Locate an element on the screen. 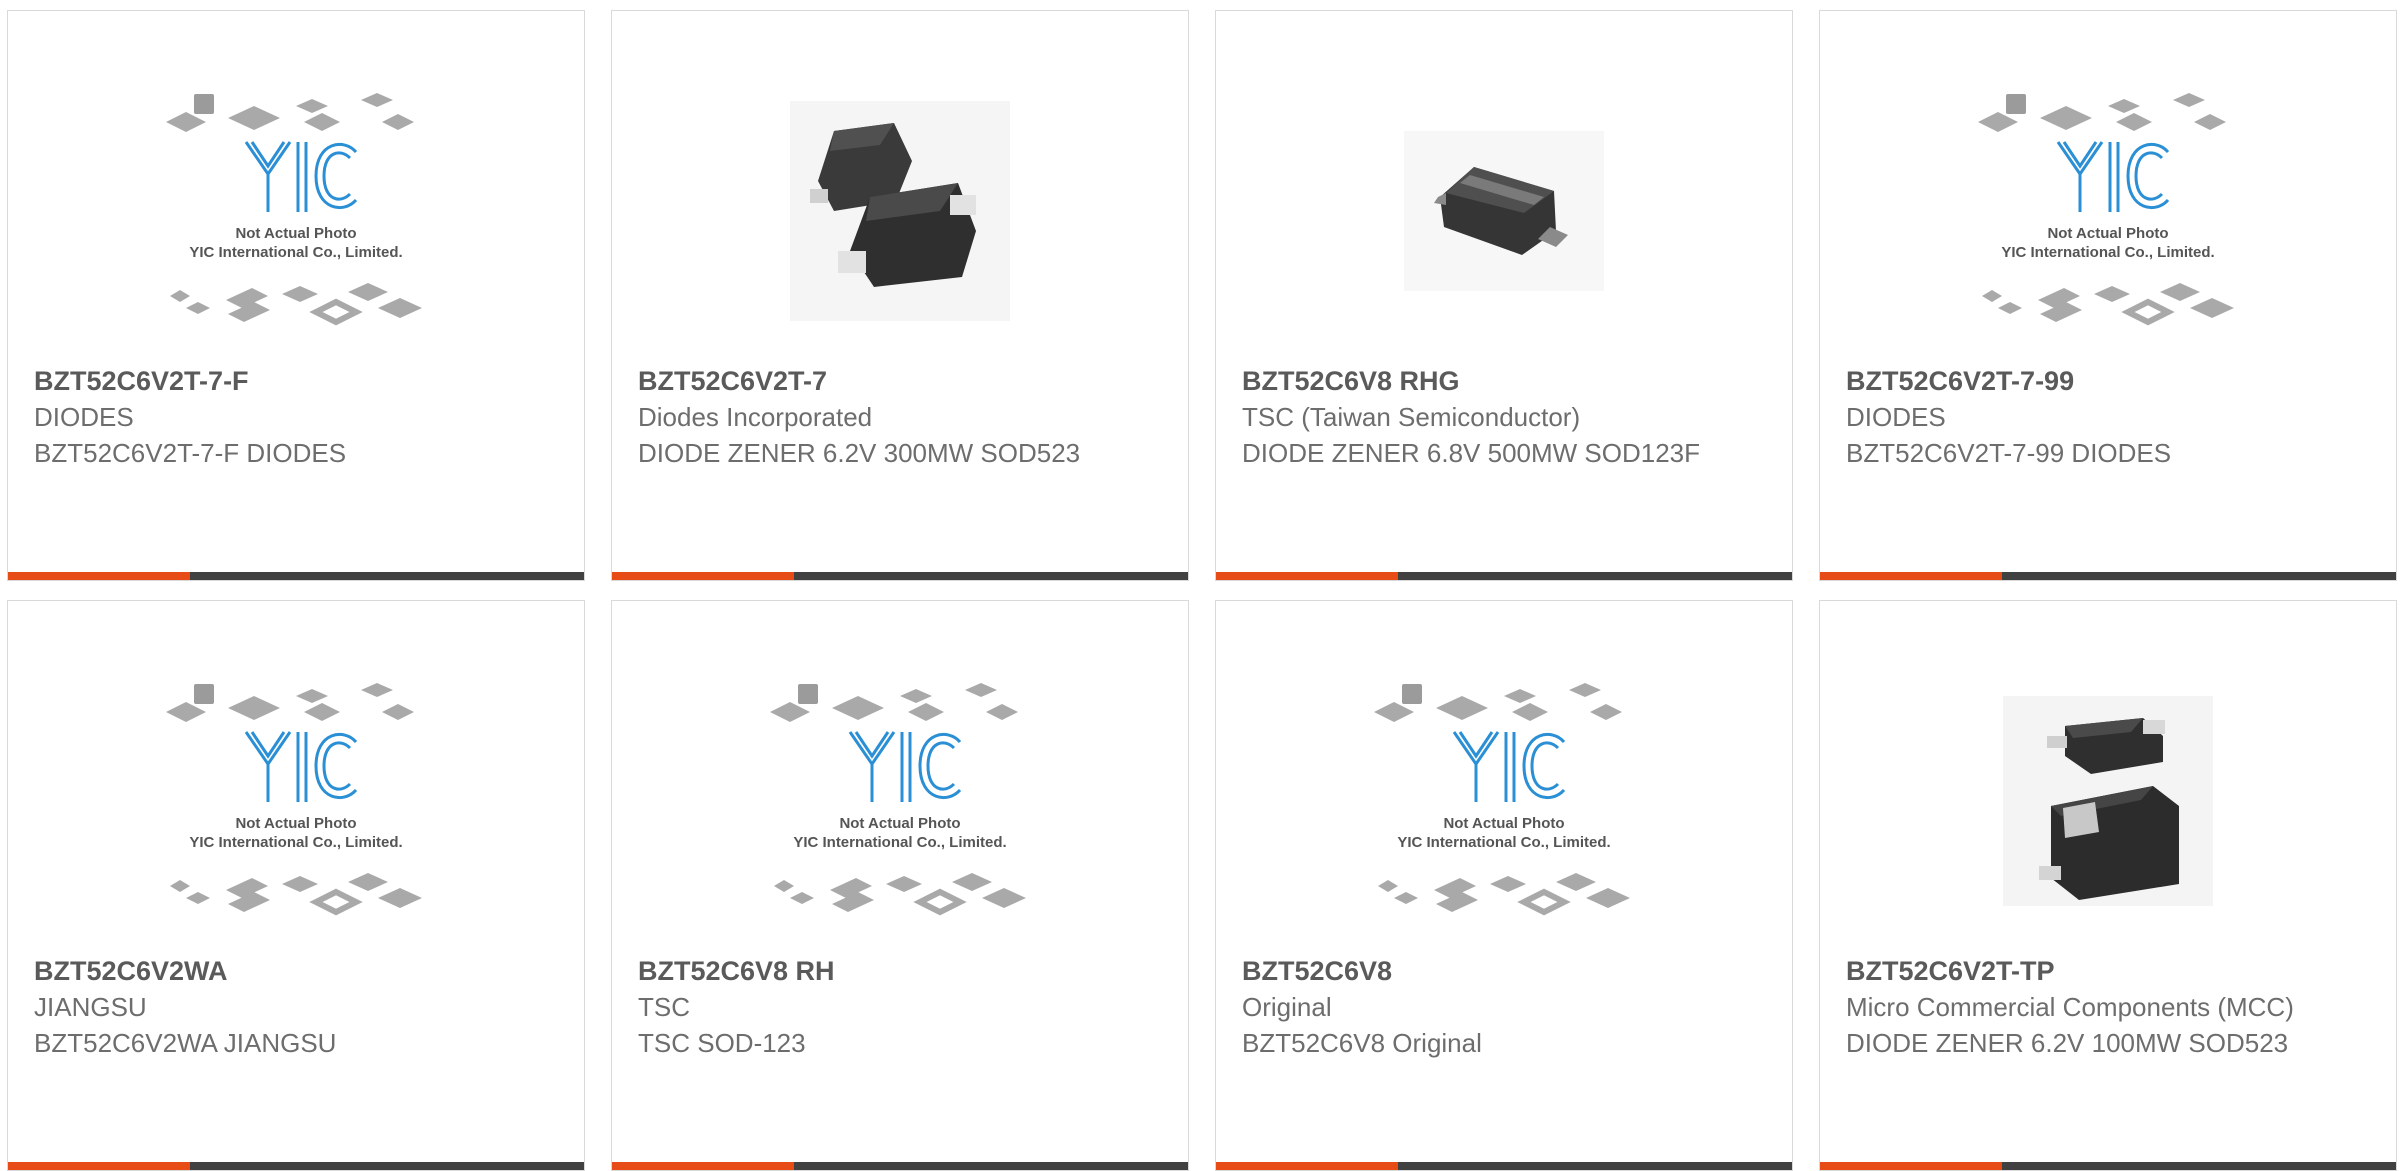 The image size is (2400, 1171). description: DIODE ZENER 6.2V 100MW SOD523 is located at coordinates (2067, 1043).